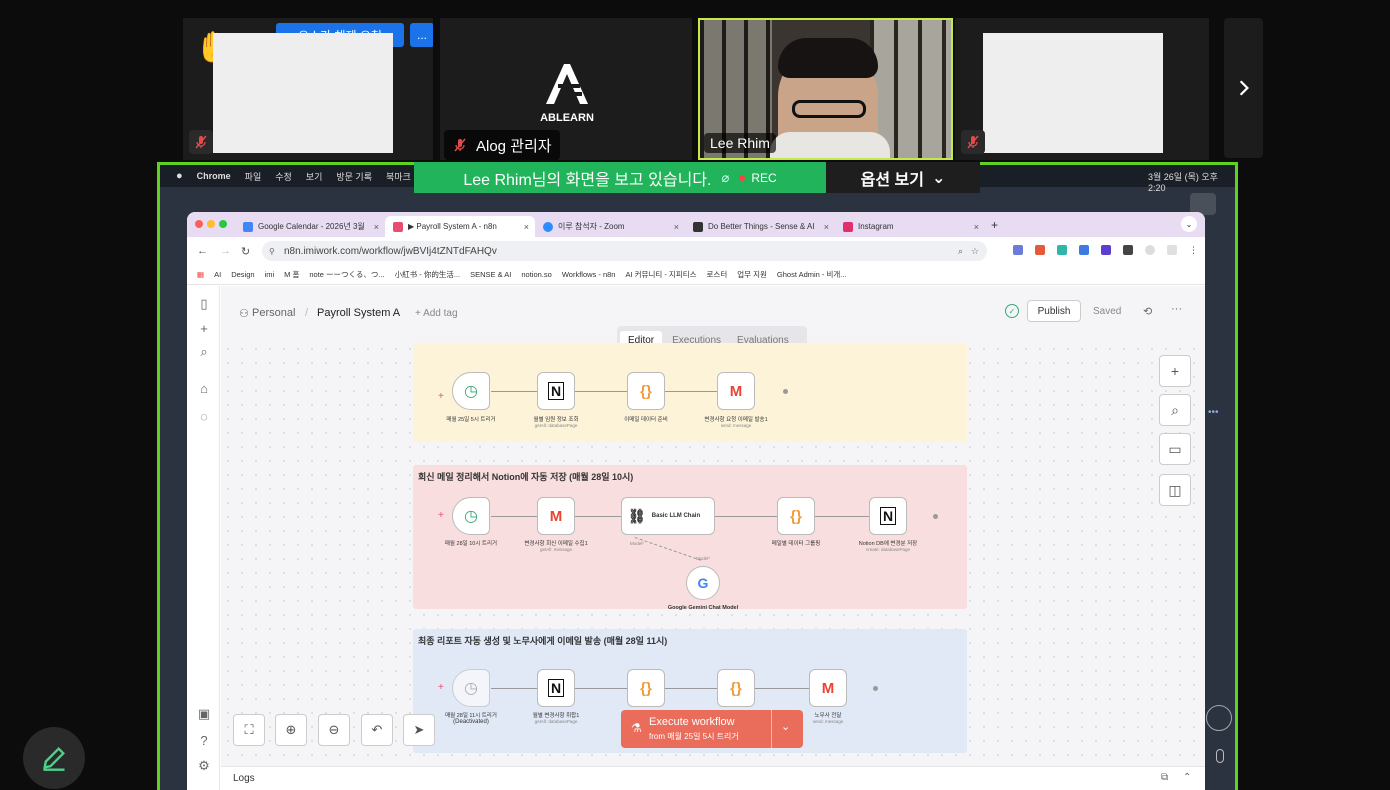 The width and height of the screenshot is (1390, 790). Describe the element at coordinates (273, 313) in the screenshot. I see `breadcrumb-scope: Personal` at that location.